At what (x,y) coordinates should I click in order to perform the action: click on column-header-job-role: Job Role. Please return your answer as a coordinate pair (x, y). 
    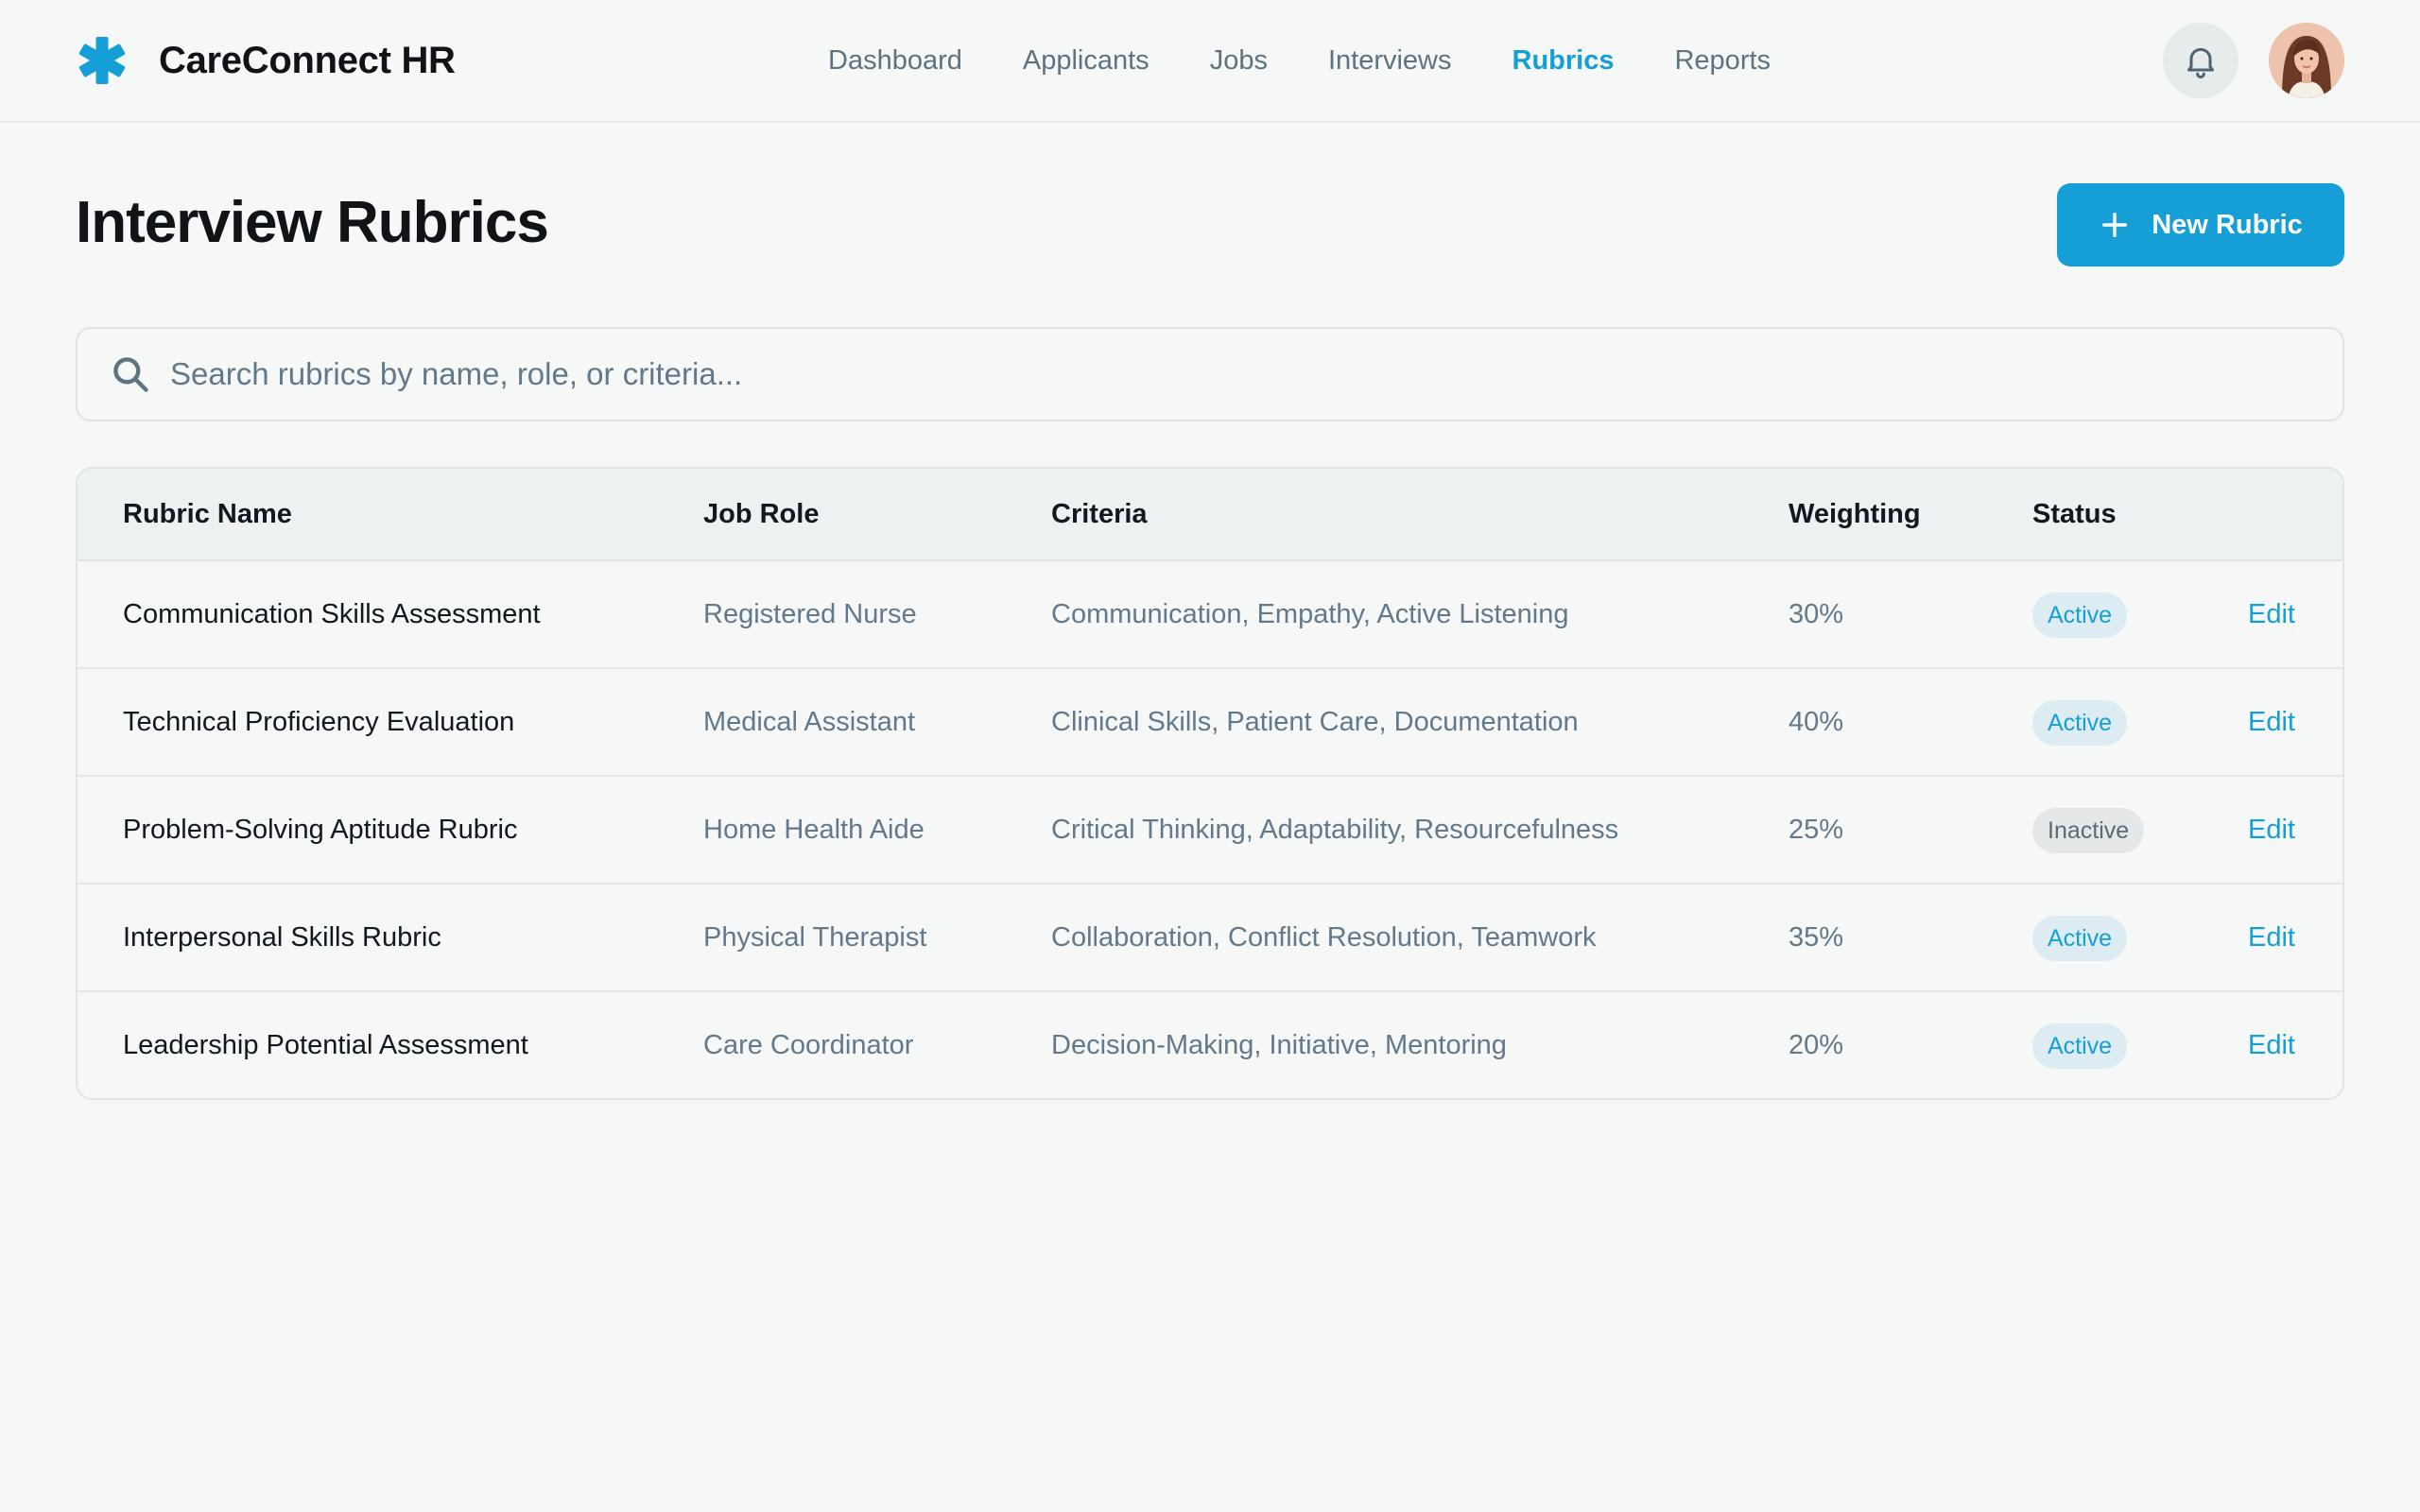
    Looking at the image, I should click on (761, 514).